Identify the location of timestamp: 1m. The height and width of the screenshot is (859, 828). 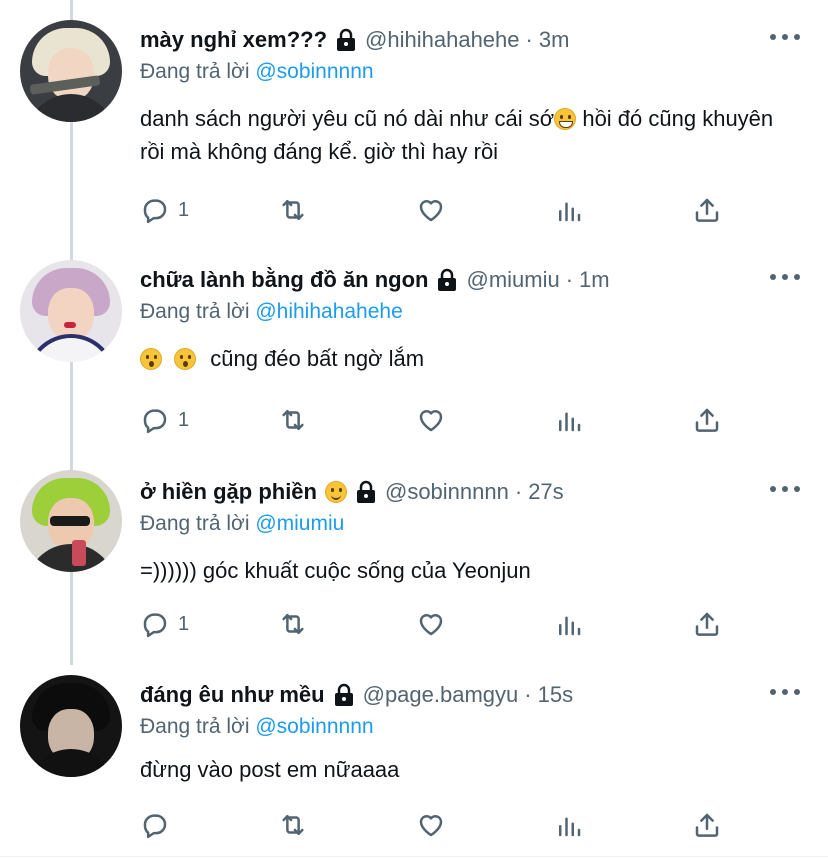
(594, 280).